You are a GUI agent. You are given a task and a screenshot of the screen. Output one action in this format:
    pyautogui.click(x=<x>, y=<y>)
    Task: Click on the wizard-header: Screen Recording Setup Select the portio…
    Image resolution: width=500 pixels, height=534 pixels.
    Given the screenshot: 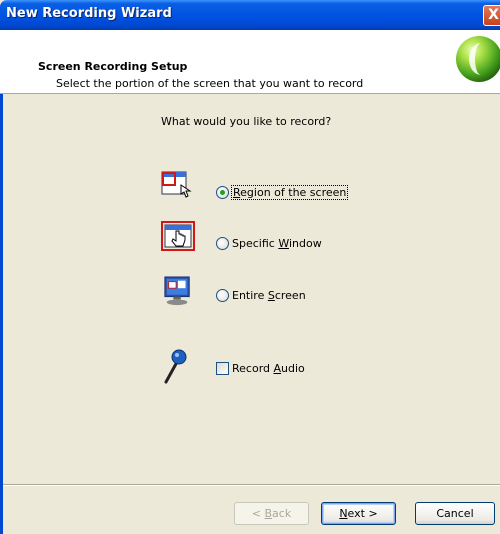 What is the action you would take?
    pyautogui.click(x=250, y=62)
    